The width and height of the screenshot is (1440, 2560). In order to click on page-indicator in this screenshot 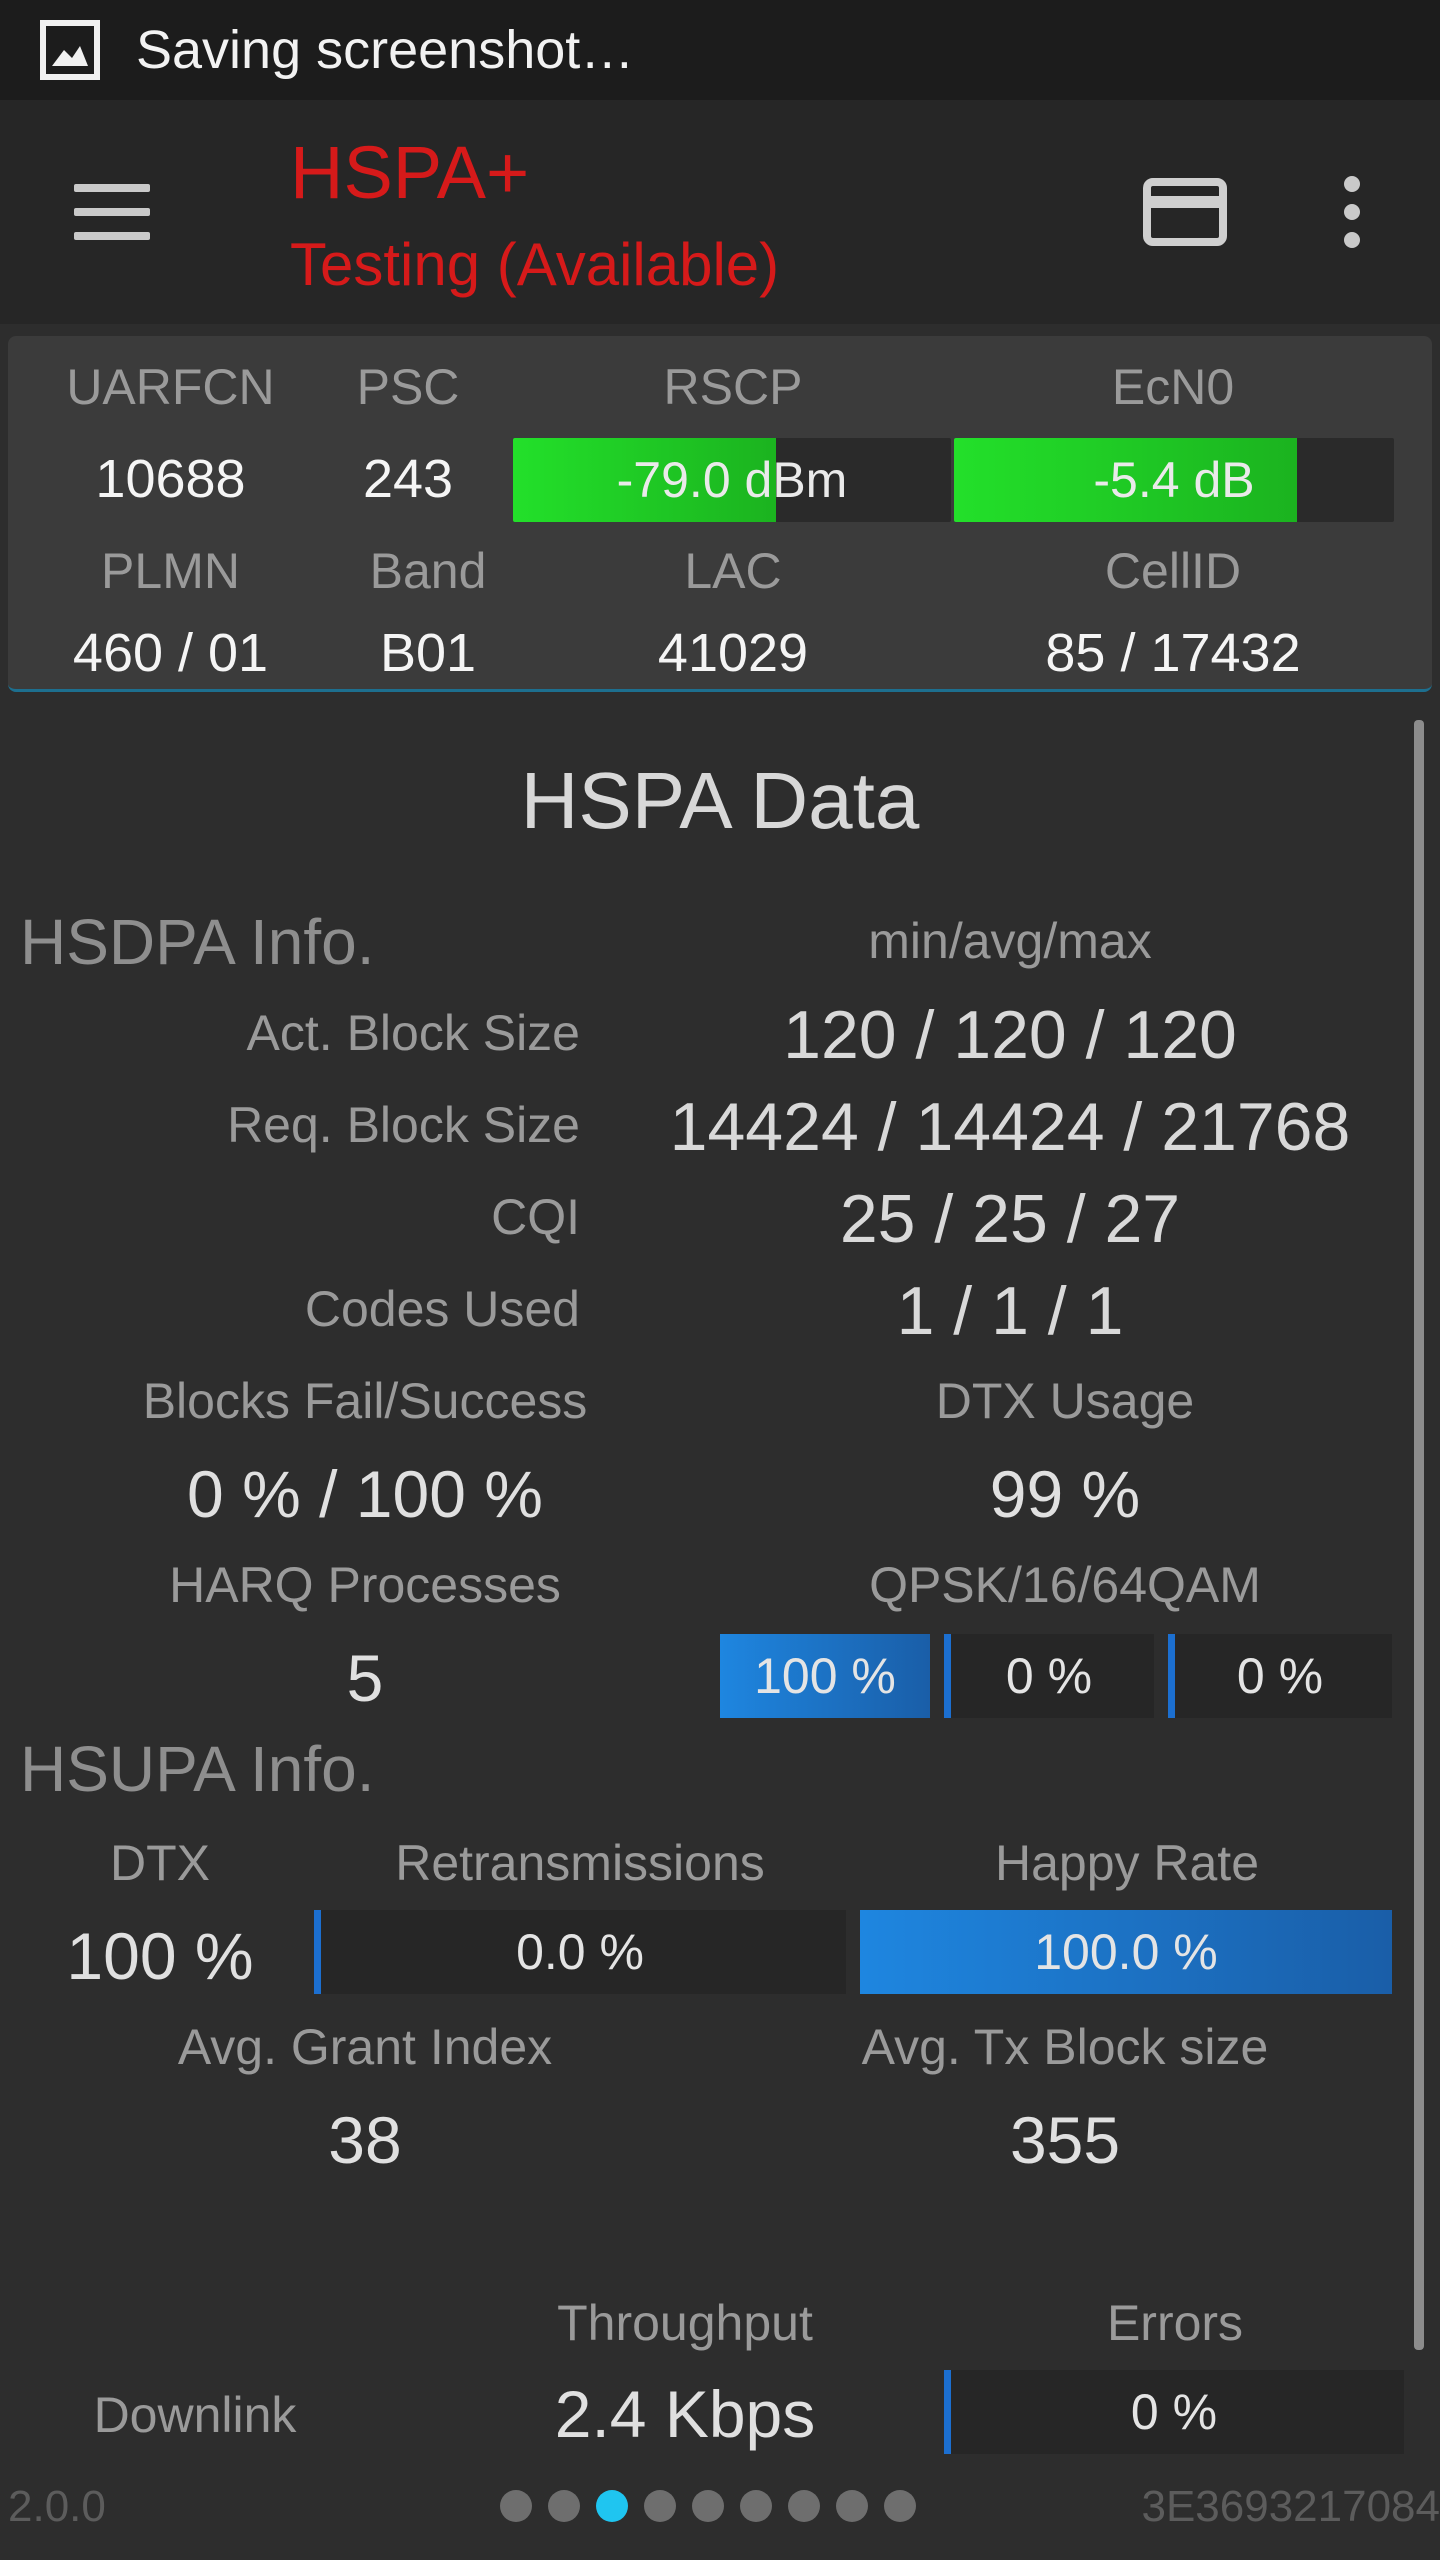, I will do `click(708, 2506)`.